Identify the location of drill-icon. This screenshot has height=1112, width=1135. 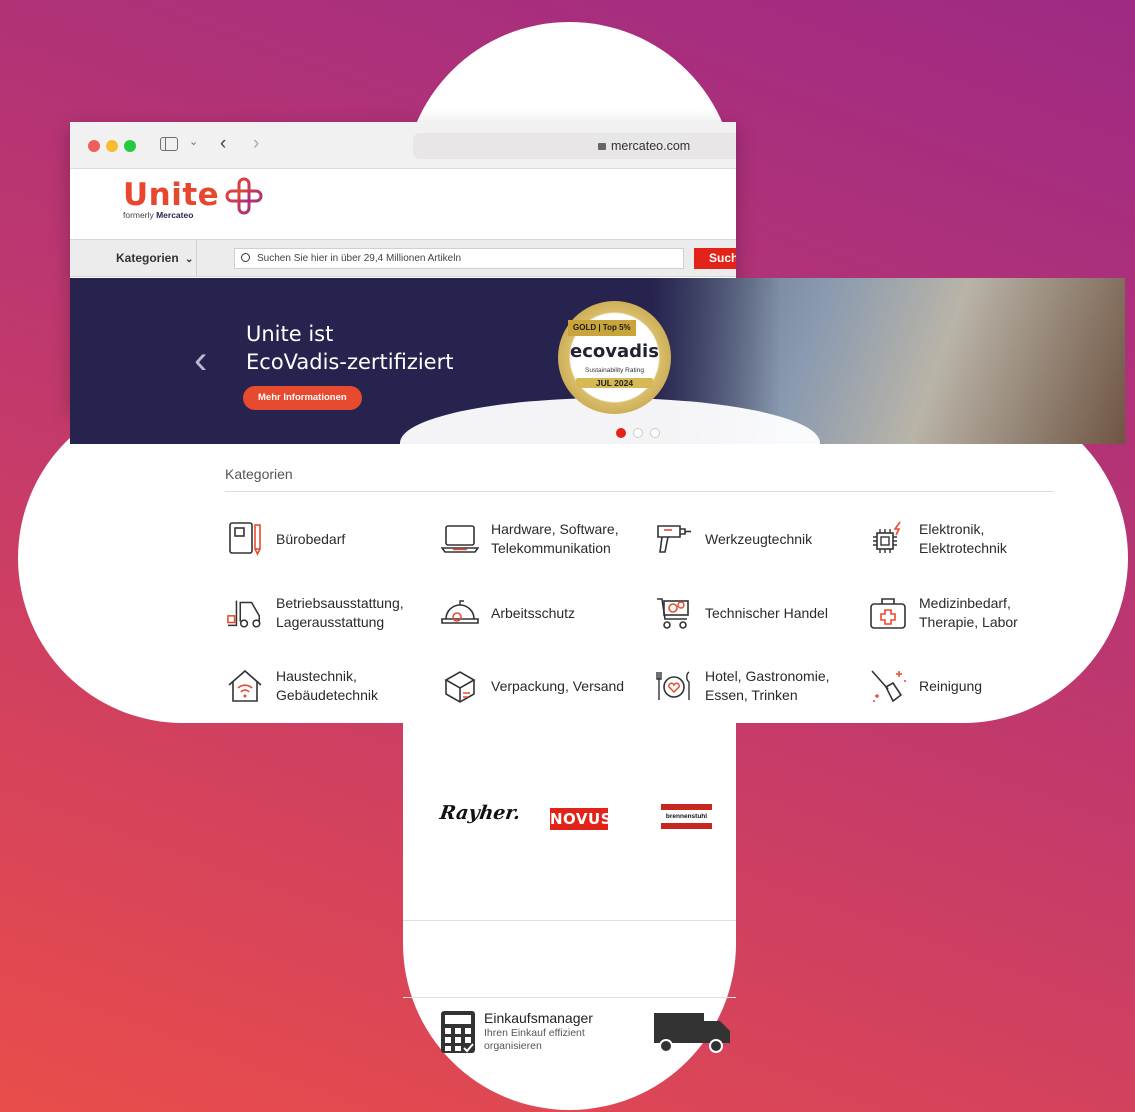
(674, 539).